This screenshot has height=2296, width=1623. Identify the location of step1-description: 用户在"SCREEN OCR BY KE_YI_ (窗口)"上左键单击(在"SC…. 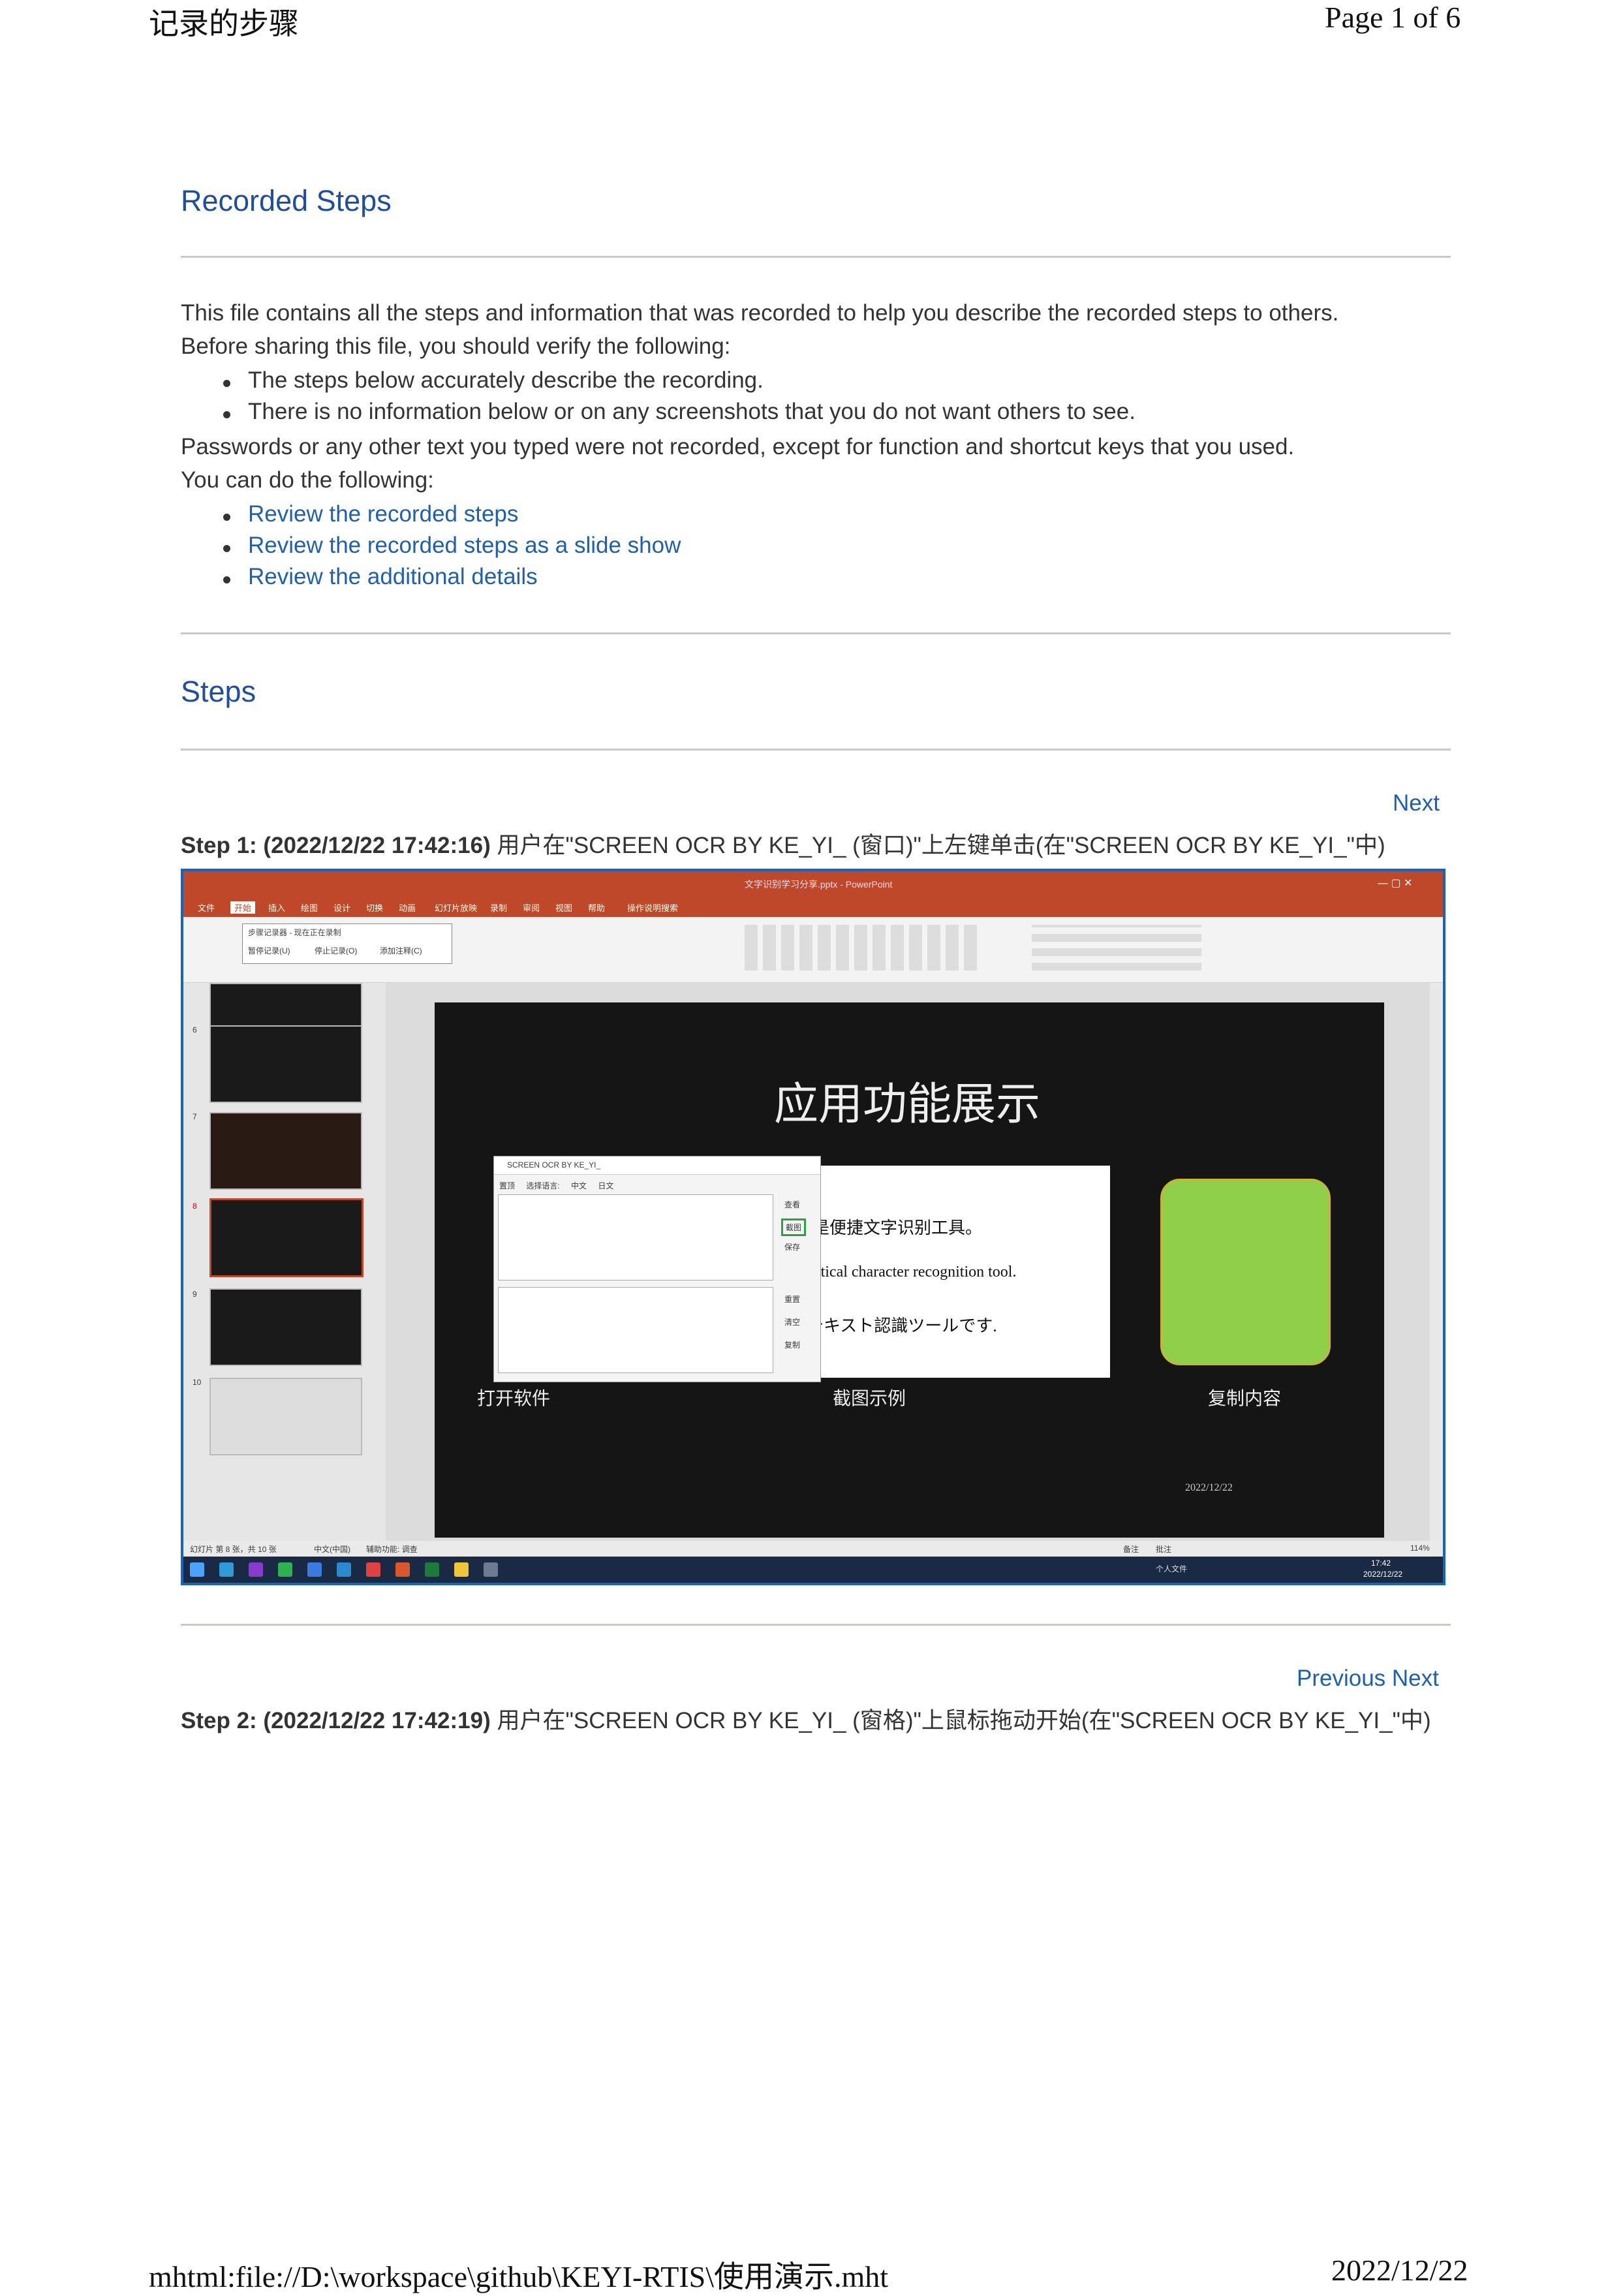
(941, 845).